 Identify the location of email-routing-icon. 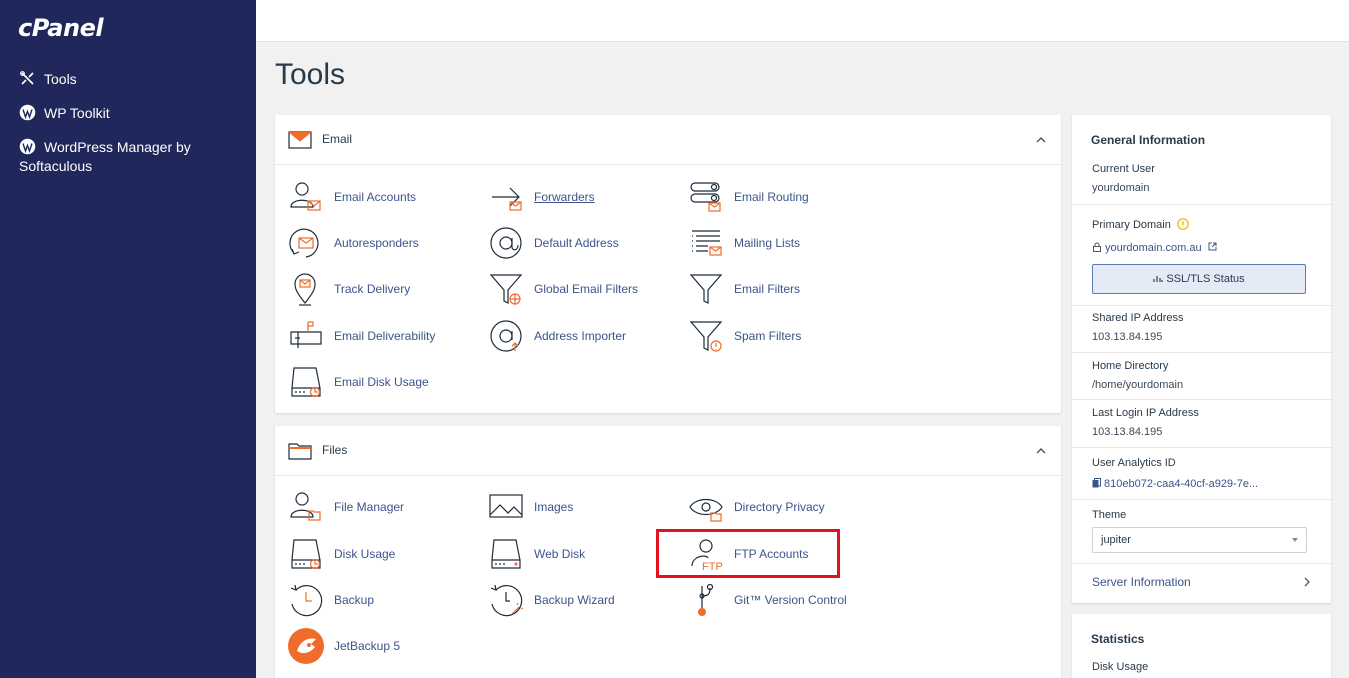
(705, 197).